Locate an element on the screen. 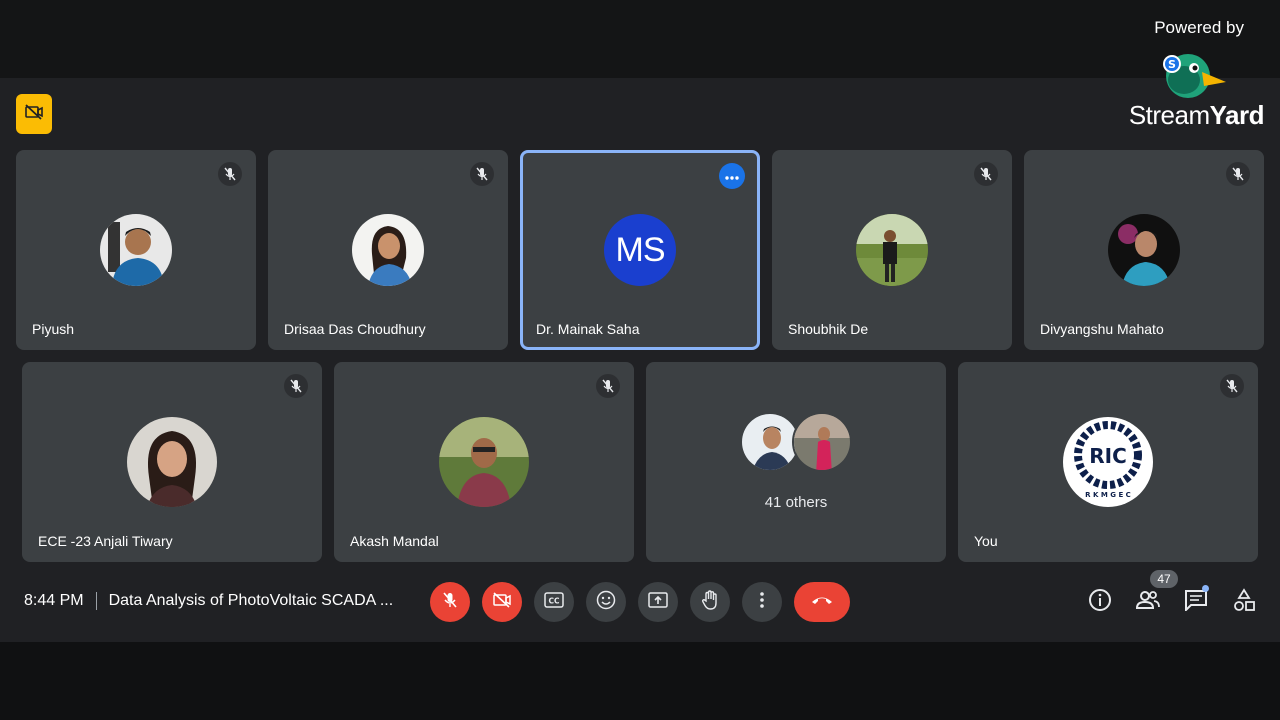 This screenshot has height=720, width=1280. participant-tile: ECE -23 Anjali Tiwary is located at coordinates (172, 462).